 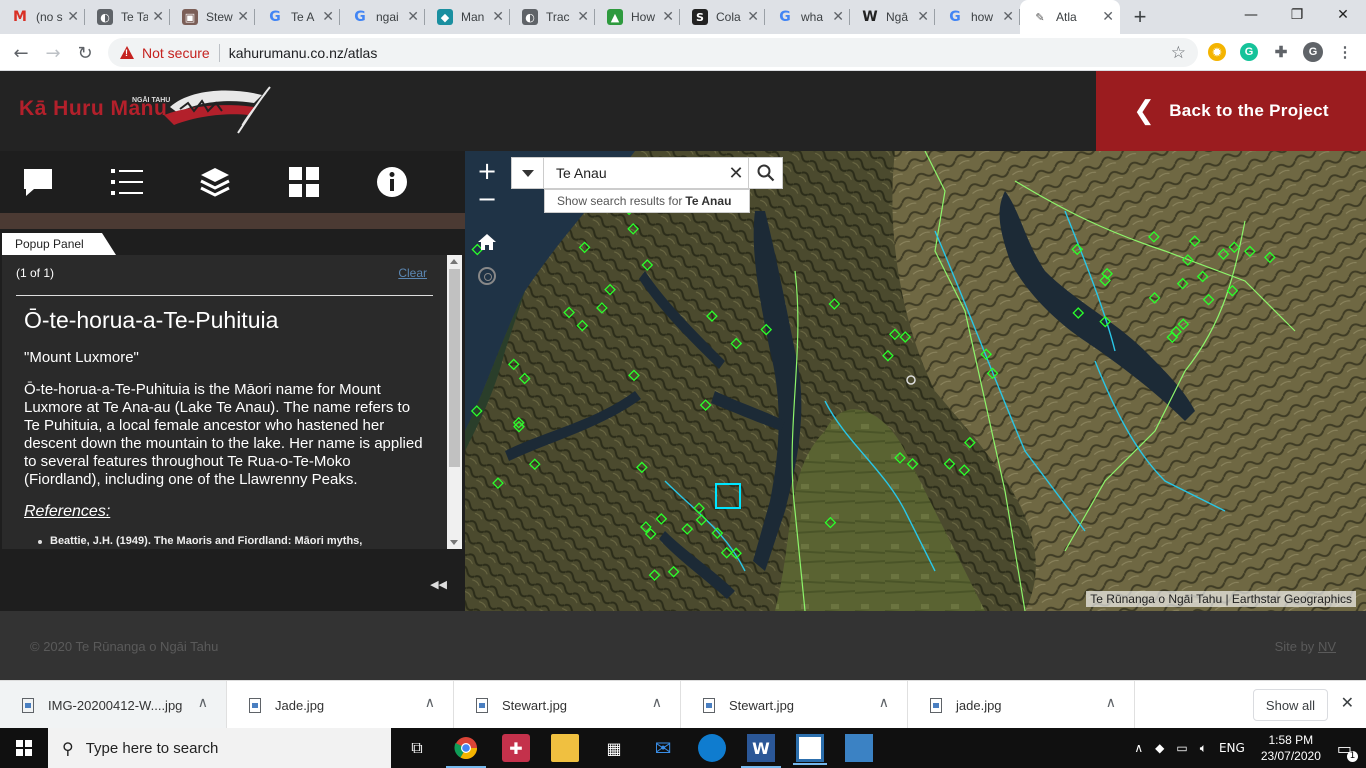 I want to click on map-search-input, so click(x=634, y=173).